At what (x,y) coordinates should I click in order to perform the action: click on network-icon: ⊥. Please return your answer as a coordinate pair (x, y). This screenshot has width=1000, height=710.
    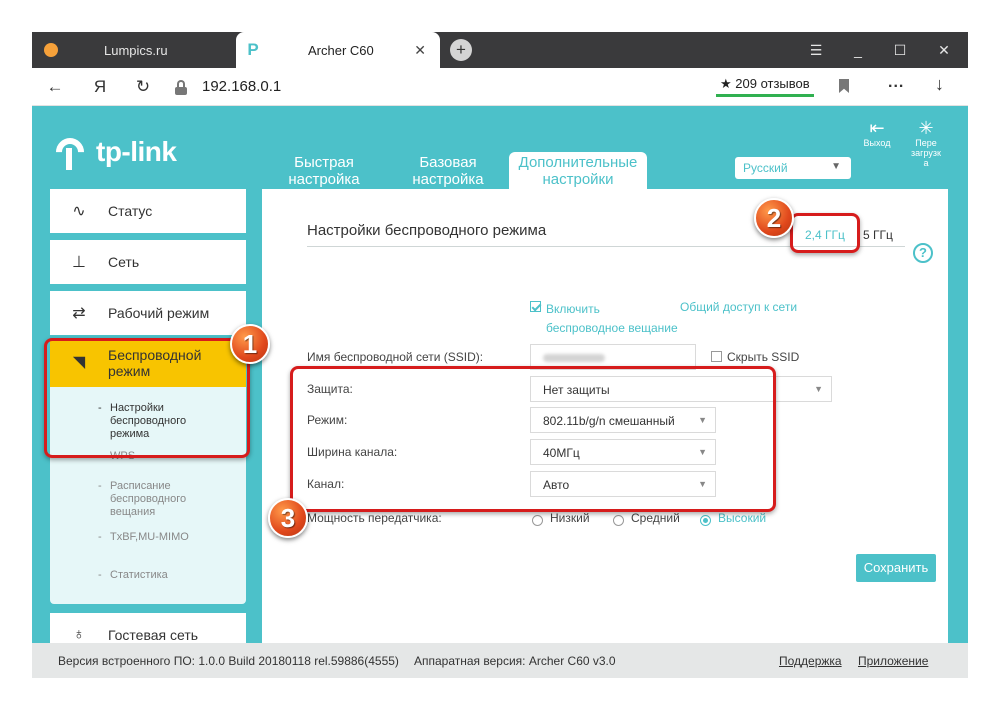
    Looking at the image, I should click on (79, 262).